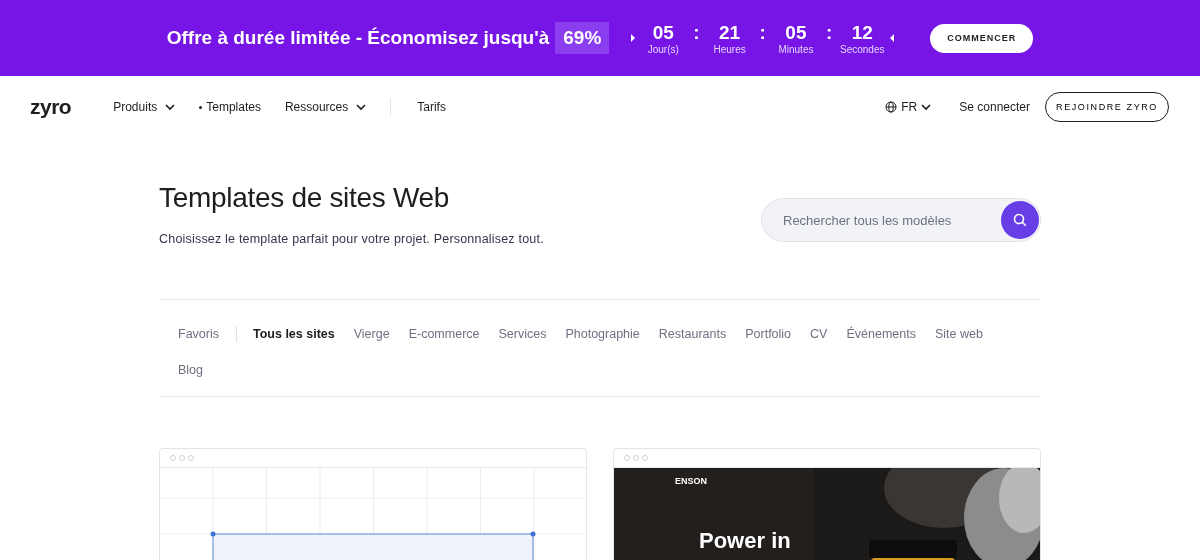 The image size is (1200, 560). What do you see at coordinates (325, 107) in the screenshot?
I see `nav-link: Ressources` at bounding box center [325, 107].